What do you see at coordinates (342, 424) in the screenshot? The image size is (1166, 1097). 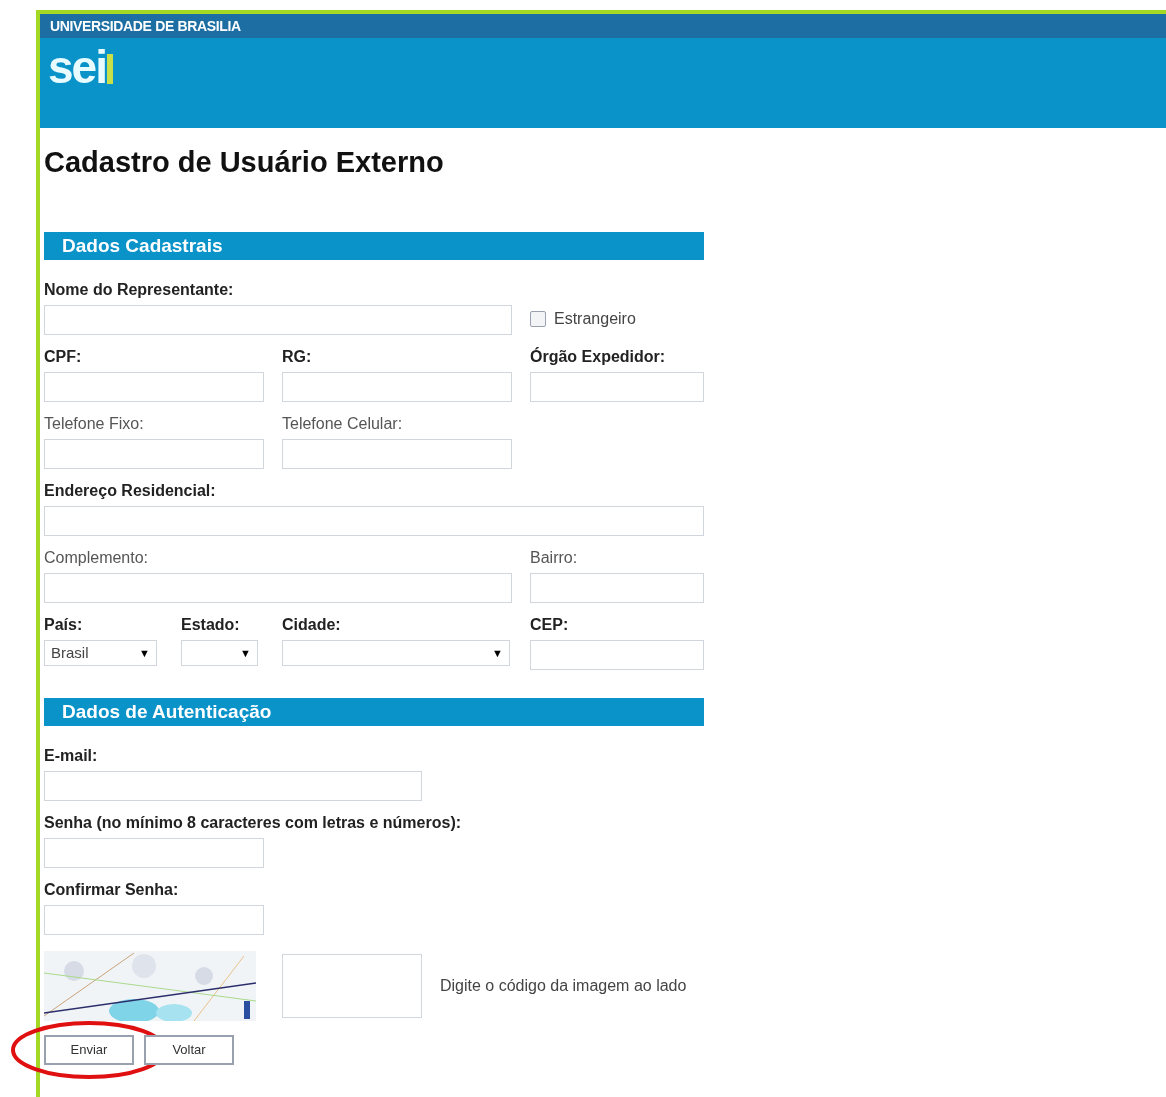 I see `field-label: Telefone Celular:` at bounding box center [342, 424].